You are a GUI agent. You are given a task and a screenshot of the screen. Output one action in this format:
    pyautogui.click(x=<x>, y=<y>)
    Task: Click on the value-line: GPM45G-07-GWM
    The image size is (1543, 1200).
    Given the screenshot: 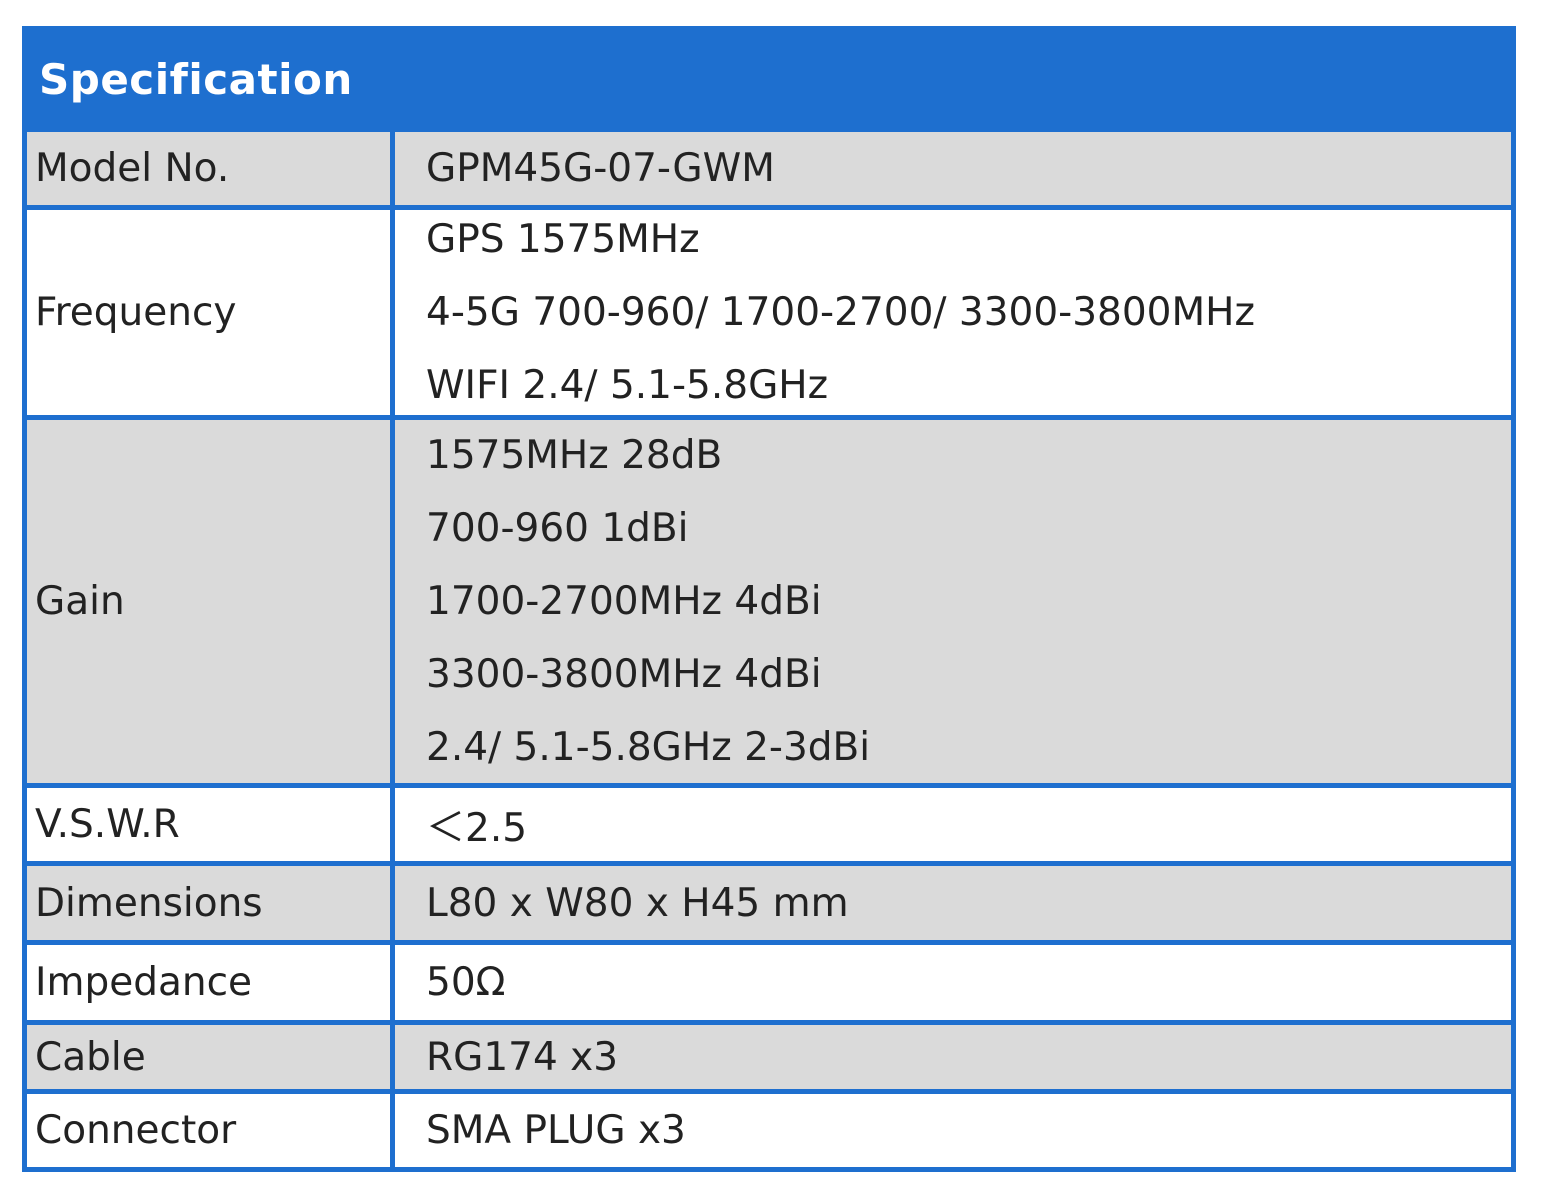 What is the action you would take?
    pyautogui.click(x=600, y=168)
    